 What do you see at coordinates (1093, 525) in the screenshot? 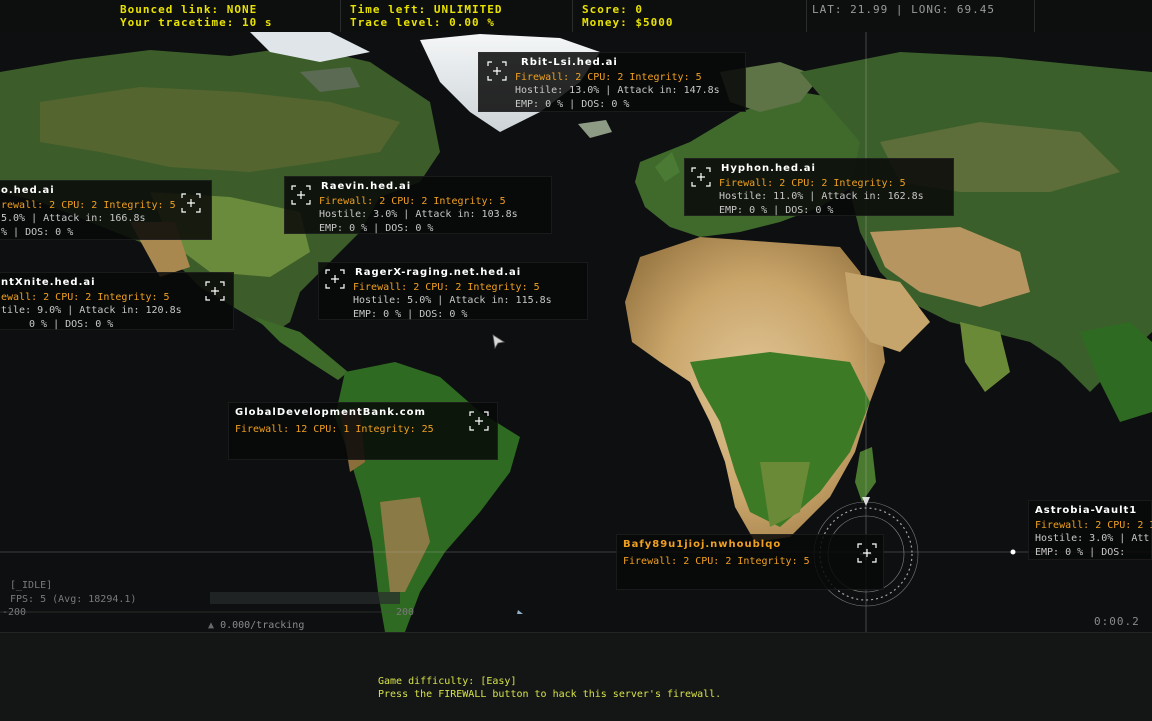
I see `server-stats: Firewall: 2 CPU: 2 Inte` at bounding box center [1093, 525].